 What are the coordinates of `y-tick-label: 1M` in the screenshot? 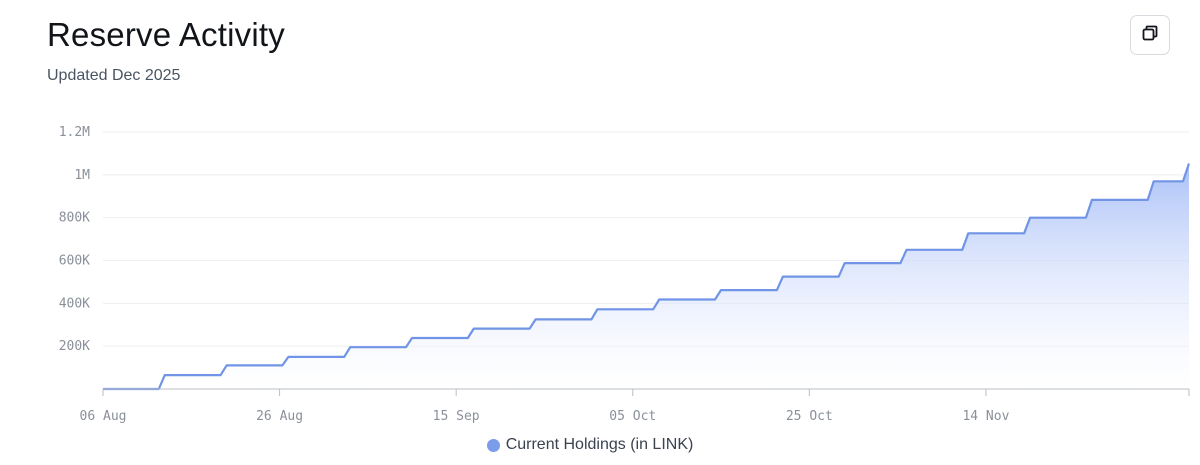 It's located at (82, 175).